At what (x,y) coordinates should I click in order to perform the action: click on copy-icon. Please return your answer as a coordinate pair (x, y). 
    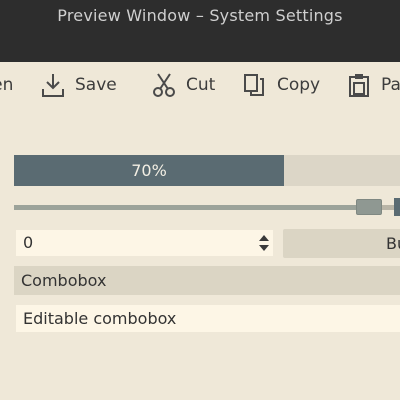
    Looking at the image, I should click on (254, 85).